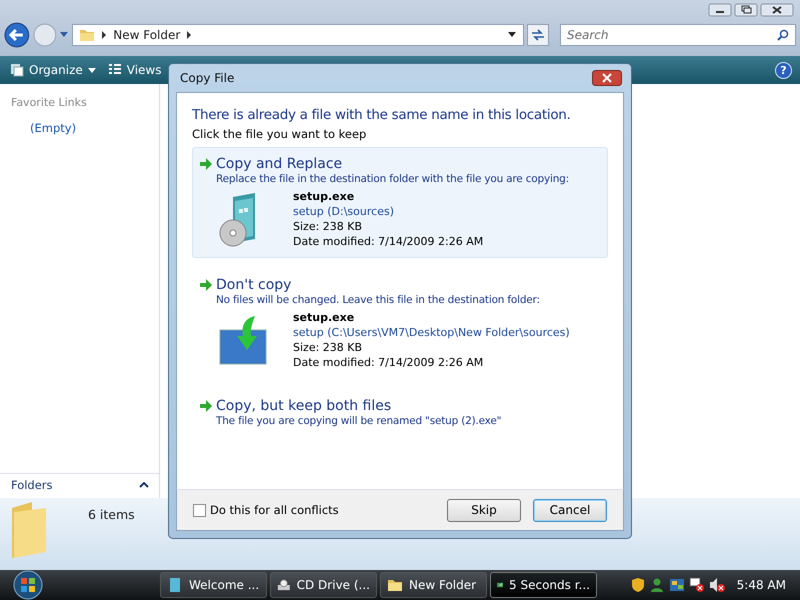 The image size is (800, 600). Describe the element at coordinates (720, 10) in the screenshot. I see `minimize-icon` at that location.